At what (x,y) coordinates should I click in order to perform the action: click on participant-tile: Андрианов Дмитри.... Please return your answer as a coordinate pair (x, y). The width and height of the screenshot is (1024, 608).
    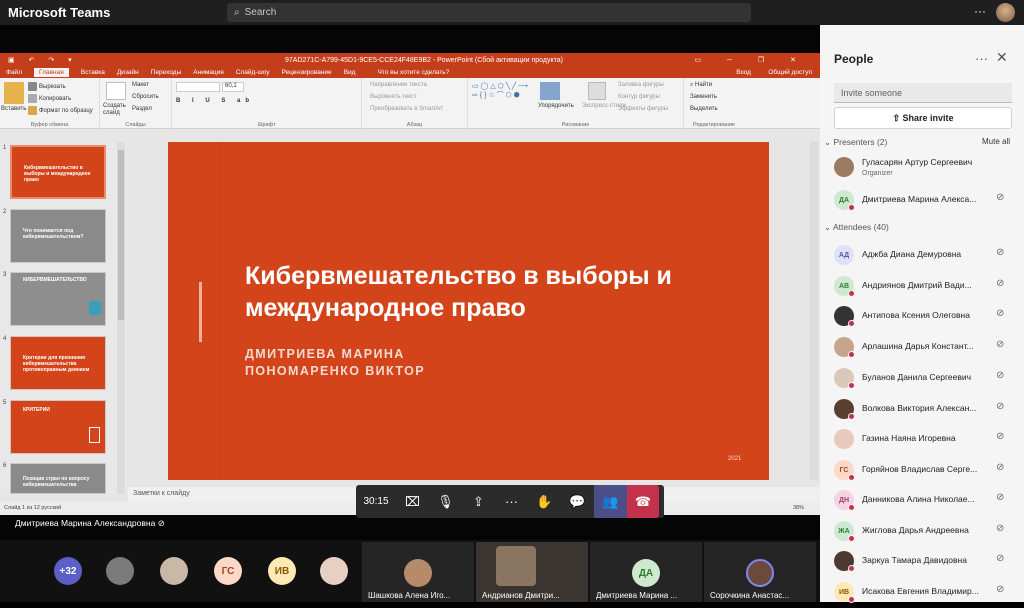
    Looking at the image, I should click on (532, 572).